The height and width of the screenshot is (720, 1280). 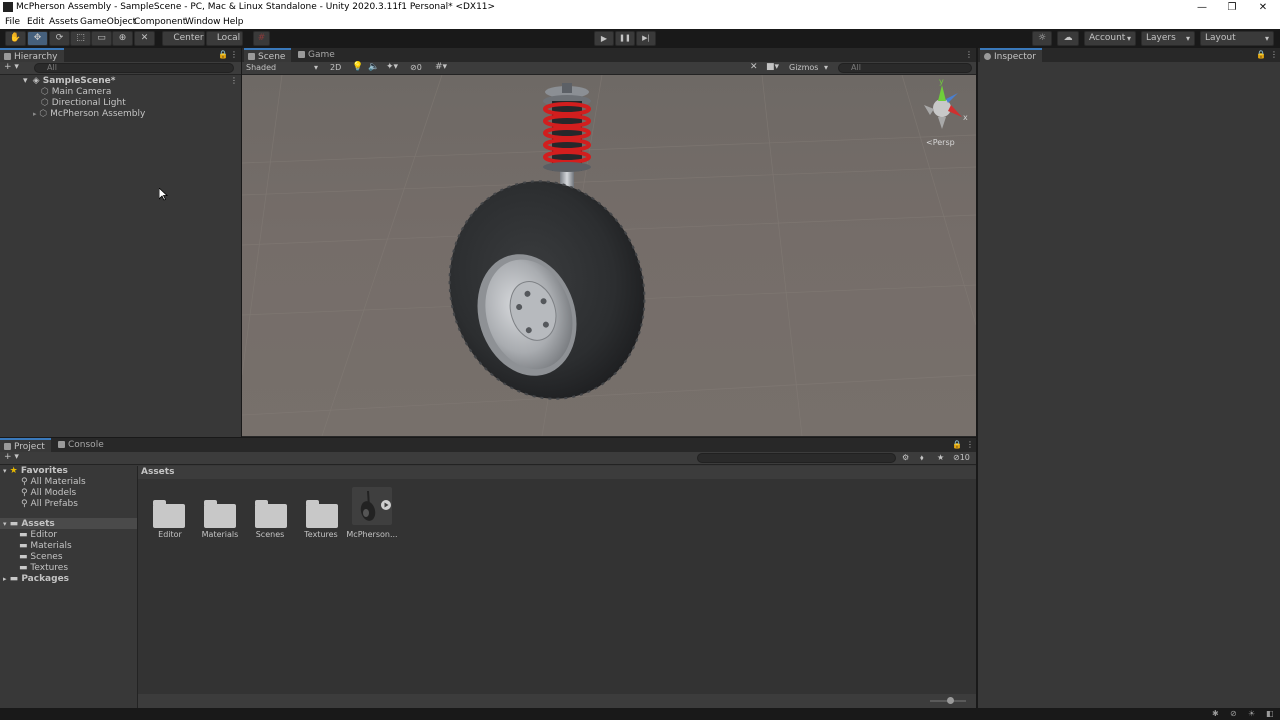 What do you see at coordinates (1261, 54) in the screenshot?
I see `inspector-lock-icon: 🔒` at bounding box center [1261, 54].